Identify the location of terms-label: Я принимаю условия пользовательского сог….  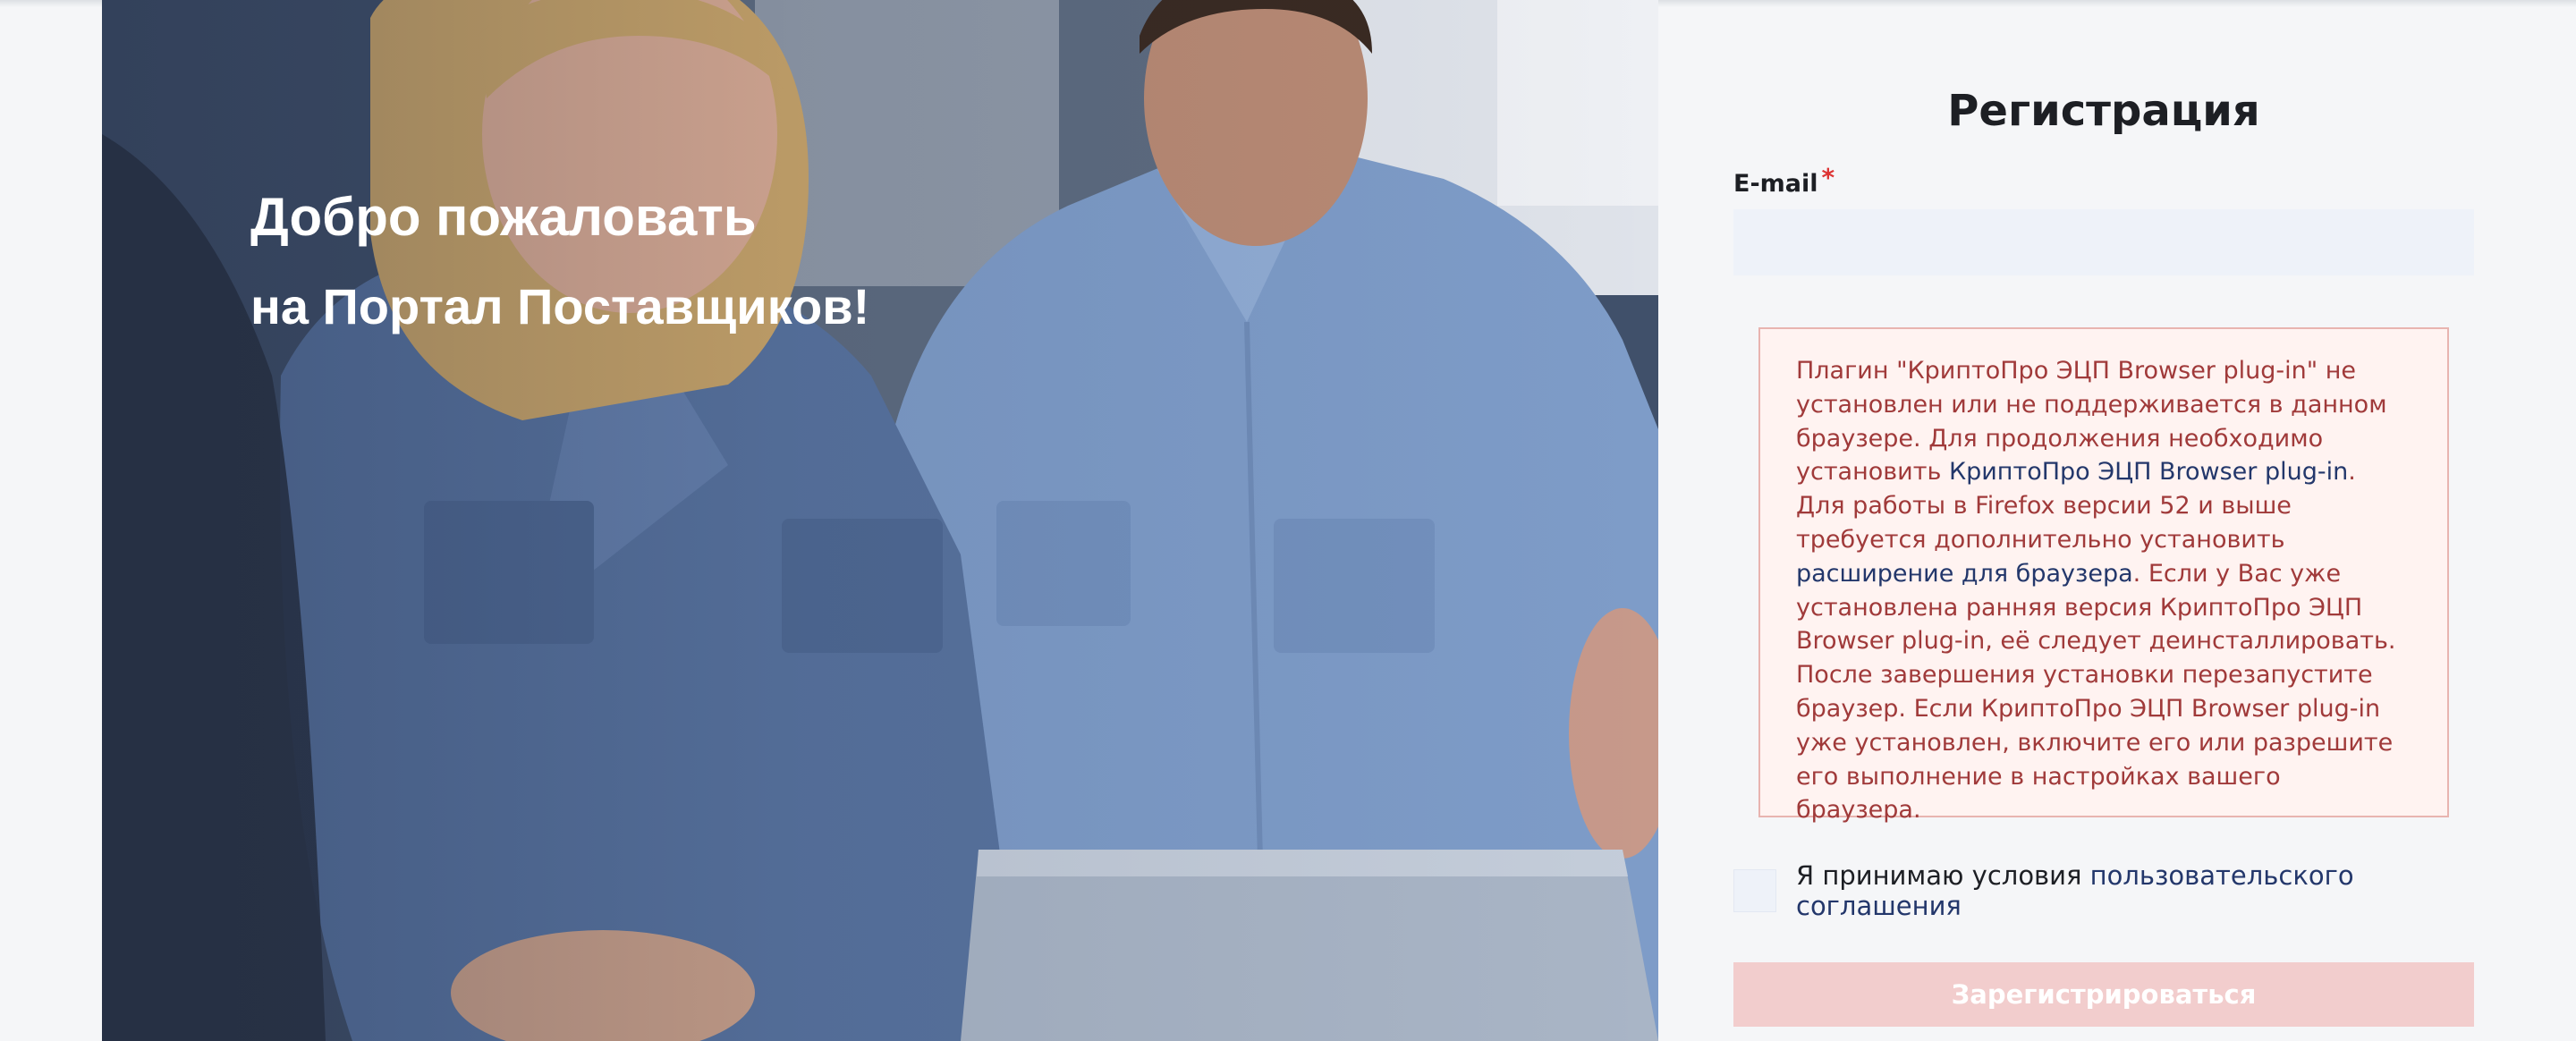
(2135, 891).